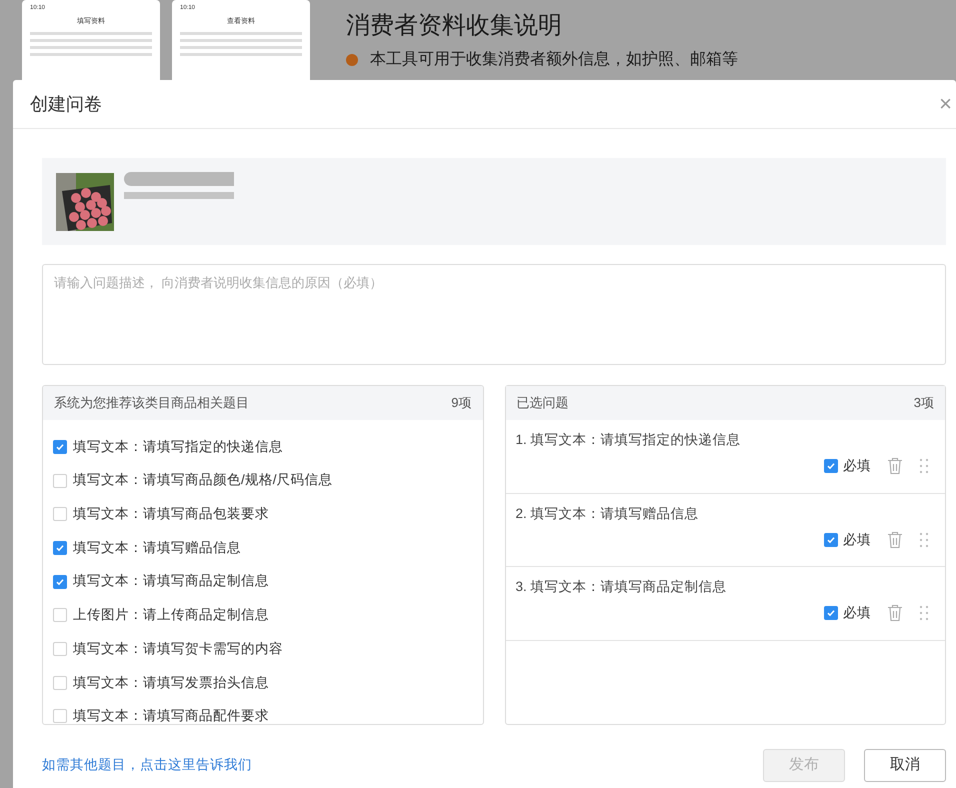 The image size is (956, 788). Describe the element at coordinates (203, 480) in the screenshot. I see `option-label: 填写文本：请填写商品颜色/规格/尺码信息` at that location.